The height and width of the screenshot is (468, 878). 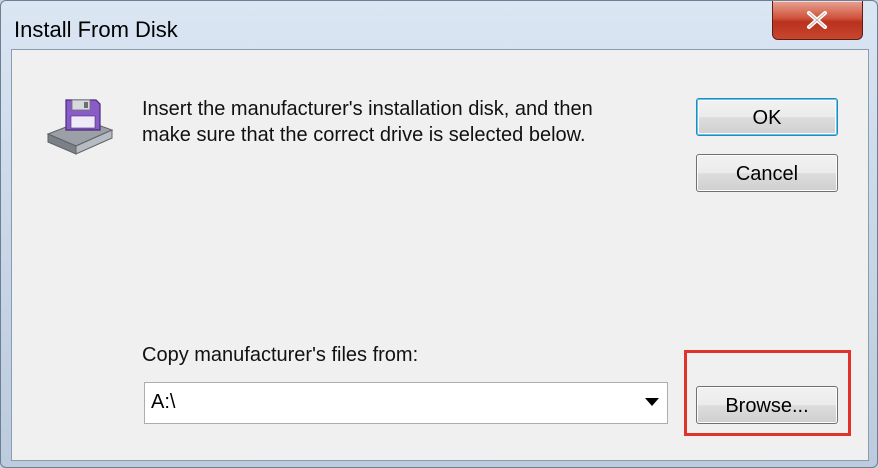 What do you see at coordinates (767, 173) in the screenshot?
I see `cancel-button: Cancel` at bounding box center [767, 173].